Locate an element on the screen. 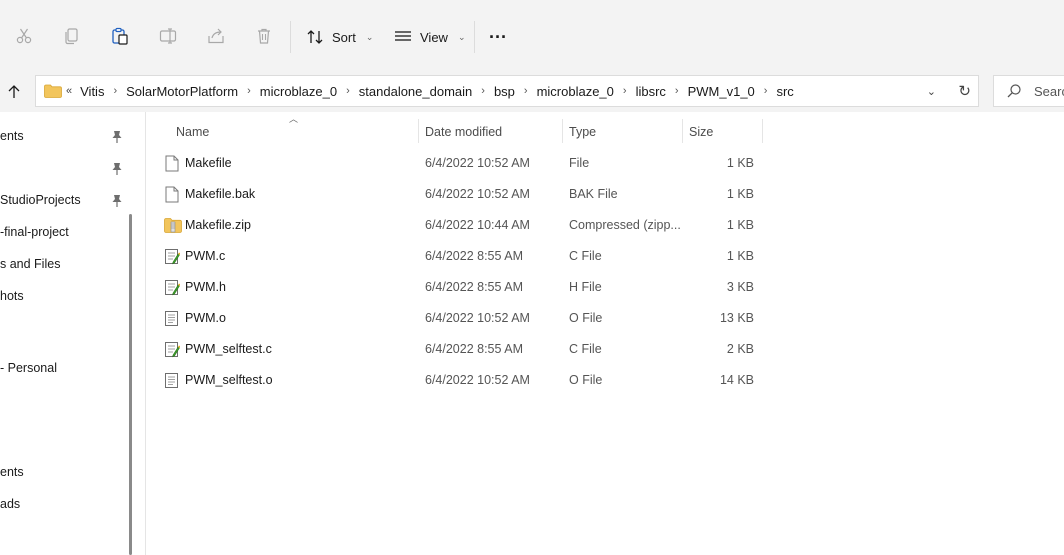 This screenshot has height=555, width=1064. file-row: PWM.o 6/4/2022 10:52 AM O File 13 KB is located at coordinates (465, 318).